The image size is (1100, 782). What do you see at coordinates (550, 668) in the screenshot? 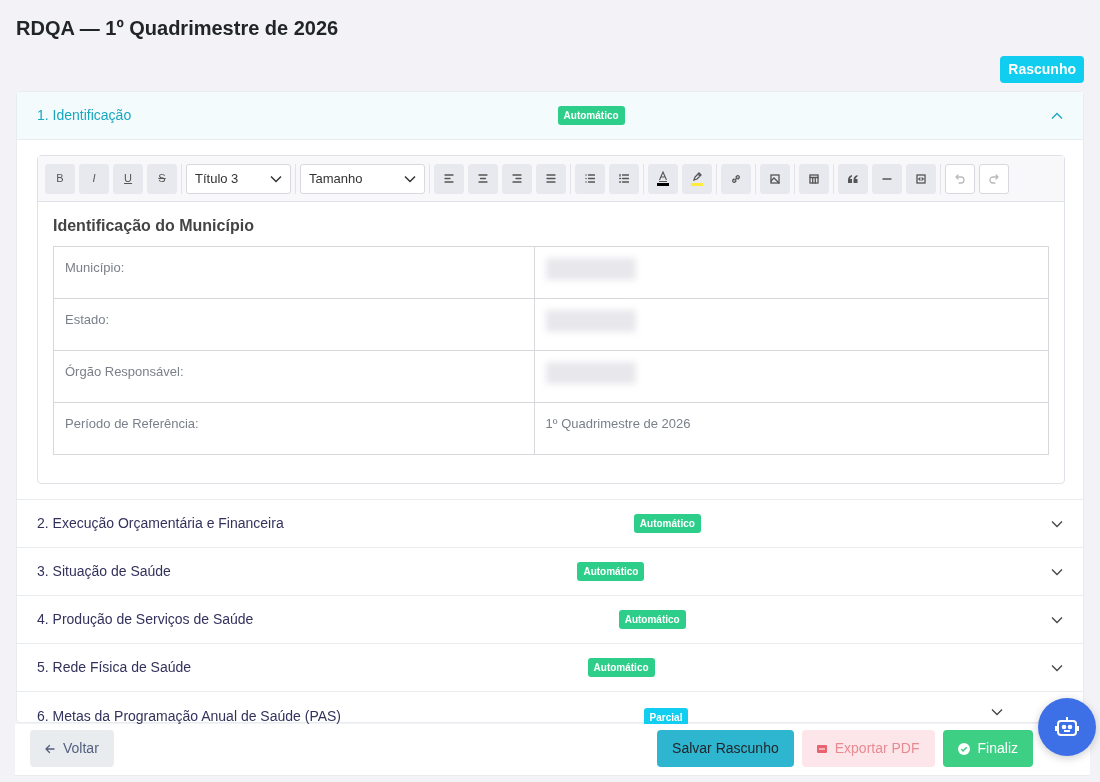
I see `section-header: 5. Rede Física de Saúde Automático` at bounding box center [550, 668].